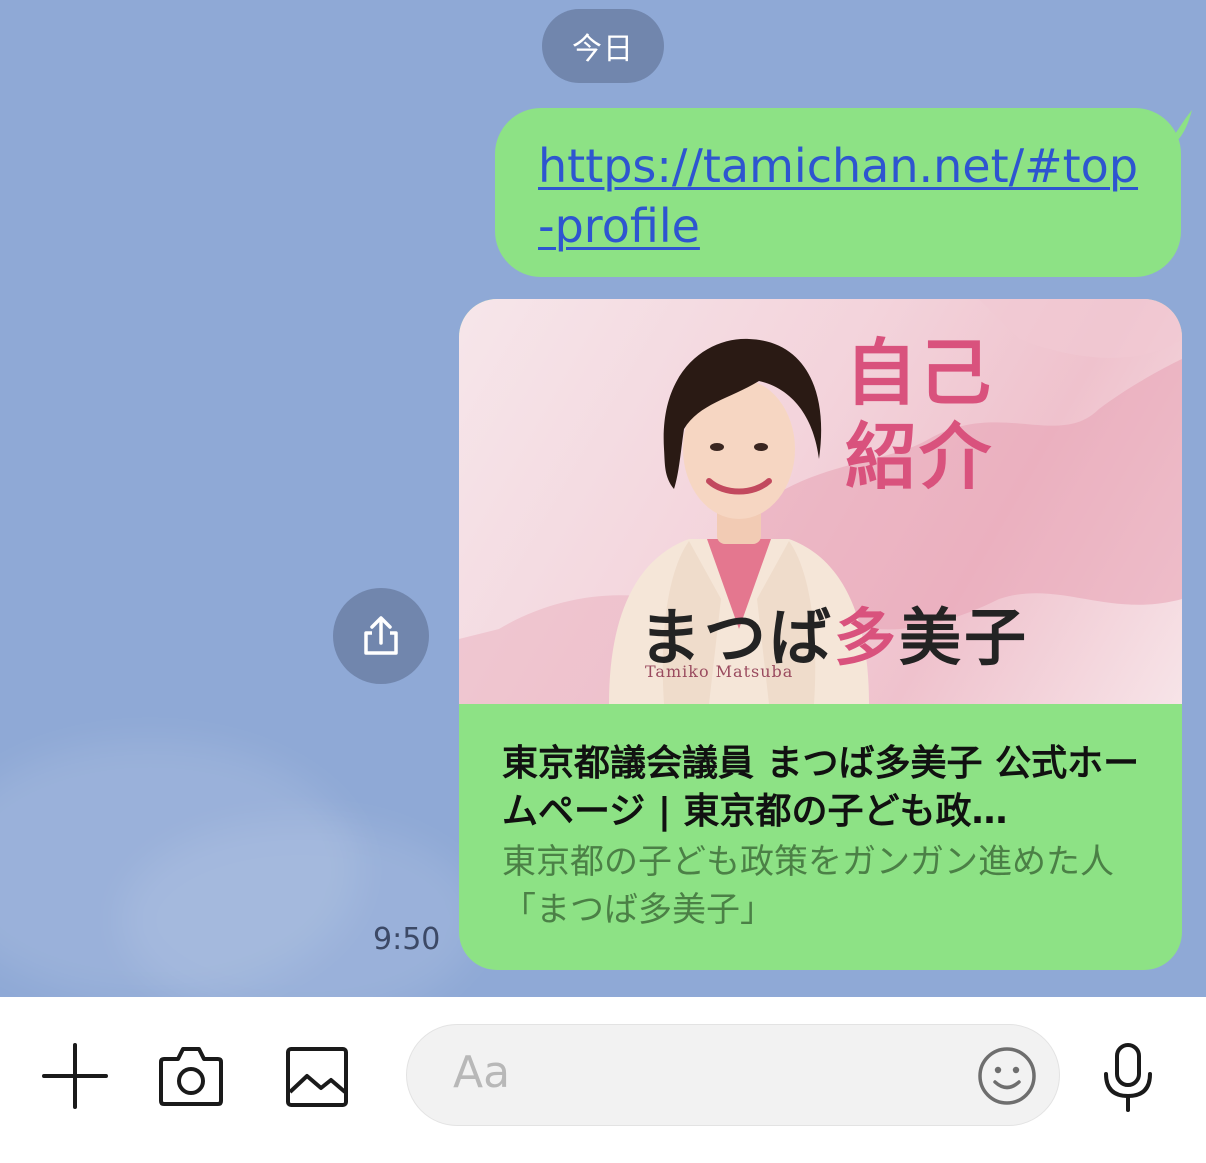  I want to click on emoji-icon, so click(1007, 1076).